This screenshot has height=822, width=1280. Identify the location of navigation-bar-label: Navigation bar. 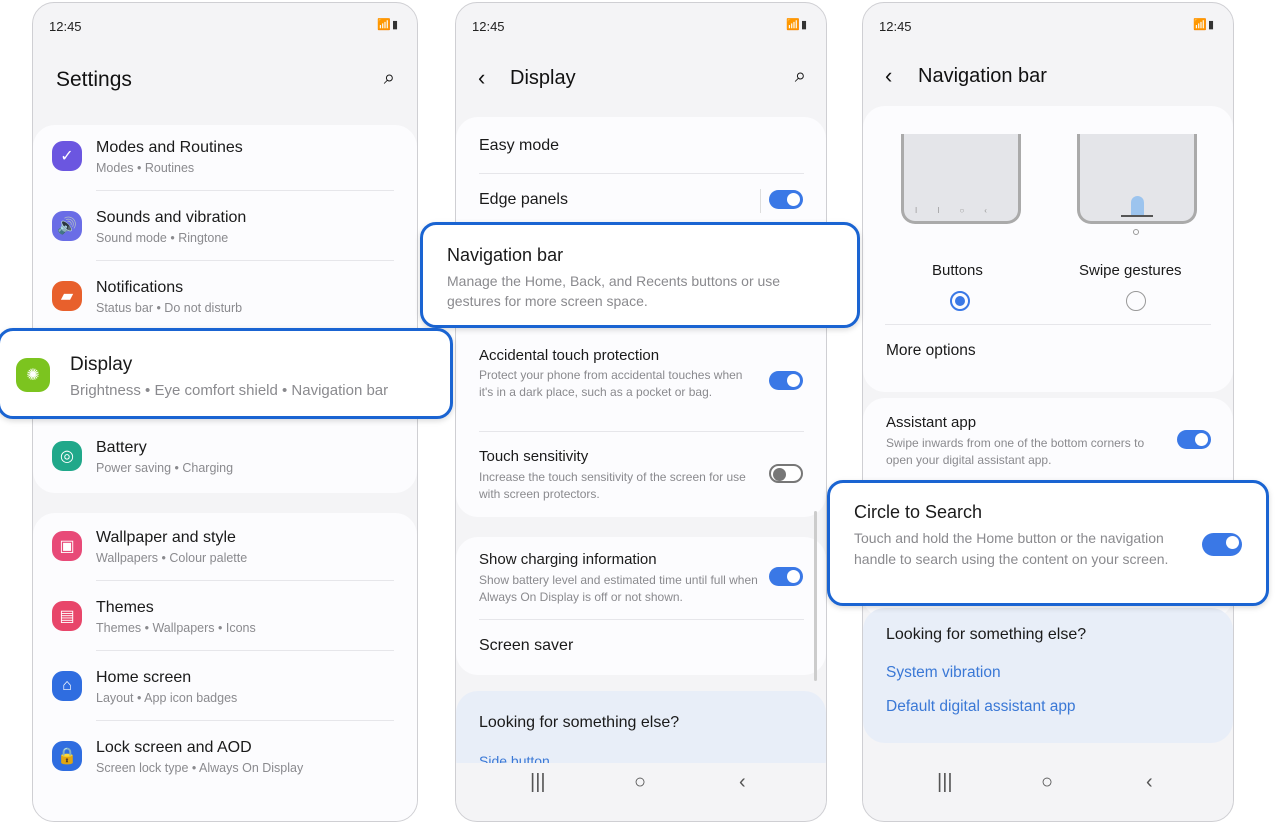
(505, 255).